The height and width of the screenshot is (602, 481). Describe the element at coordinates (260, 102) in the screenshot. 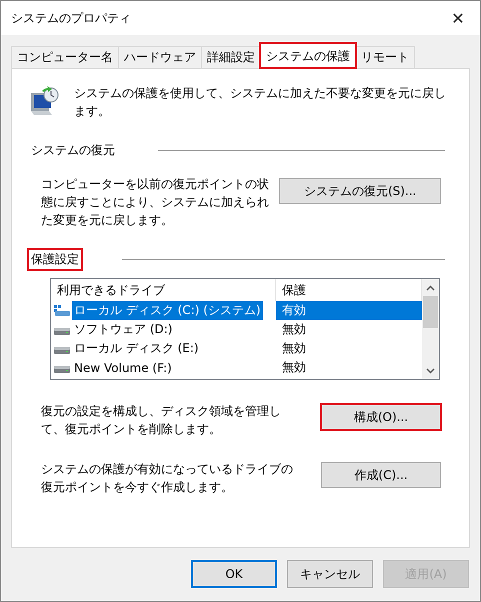

I see `intro-text: システムの保護を使用して、システムに加えた不要な変更を元に戻します。` at that location.